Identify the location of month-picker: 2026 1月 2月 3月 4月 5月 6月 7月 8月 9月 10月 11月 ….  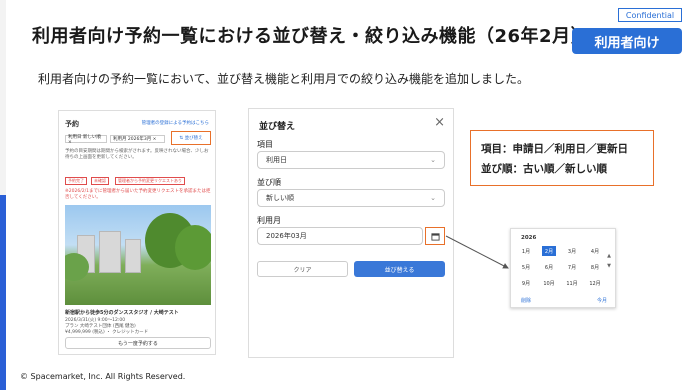
(563, 268).